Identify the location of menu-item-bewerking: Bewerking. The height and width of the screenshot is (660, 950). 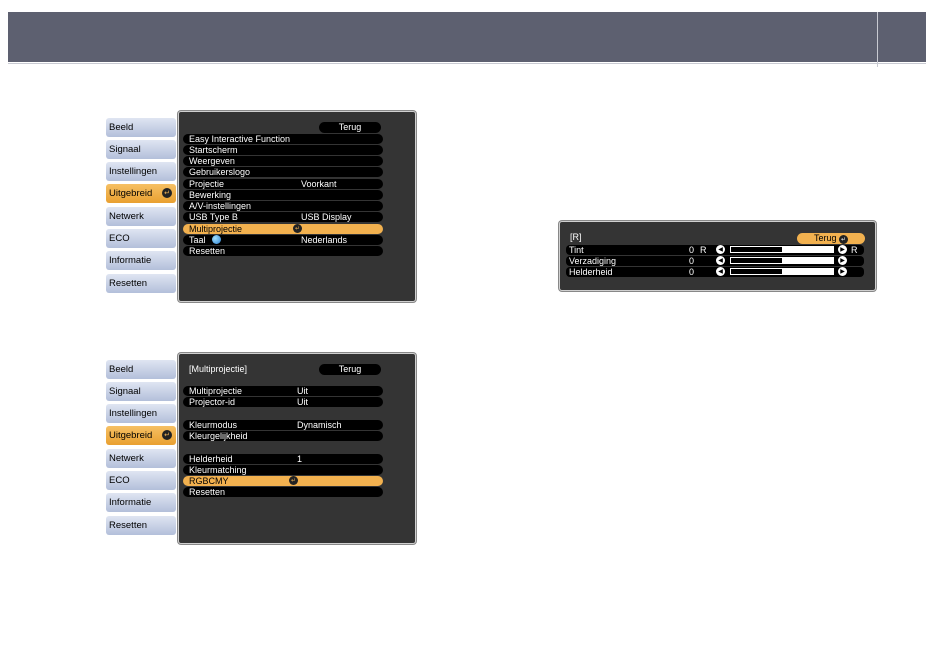
(283, 195).